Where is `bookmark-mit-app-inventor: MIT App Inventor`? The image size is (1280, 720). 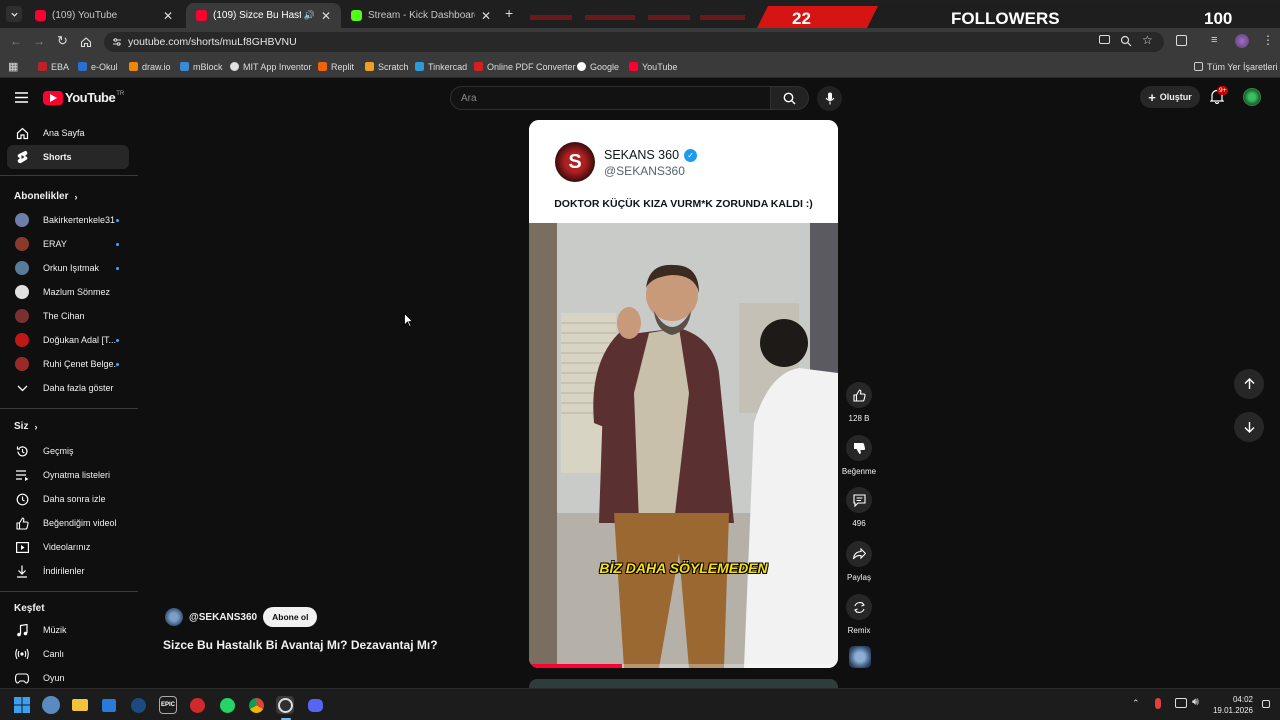 bookmark-mit-app-inventor: MIT App Inventor is located at coordinates (270, 66).